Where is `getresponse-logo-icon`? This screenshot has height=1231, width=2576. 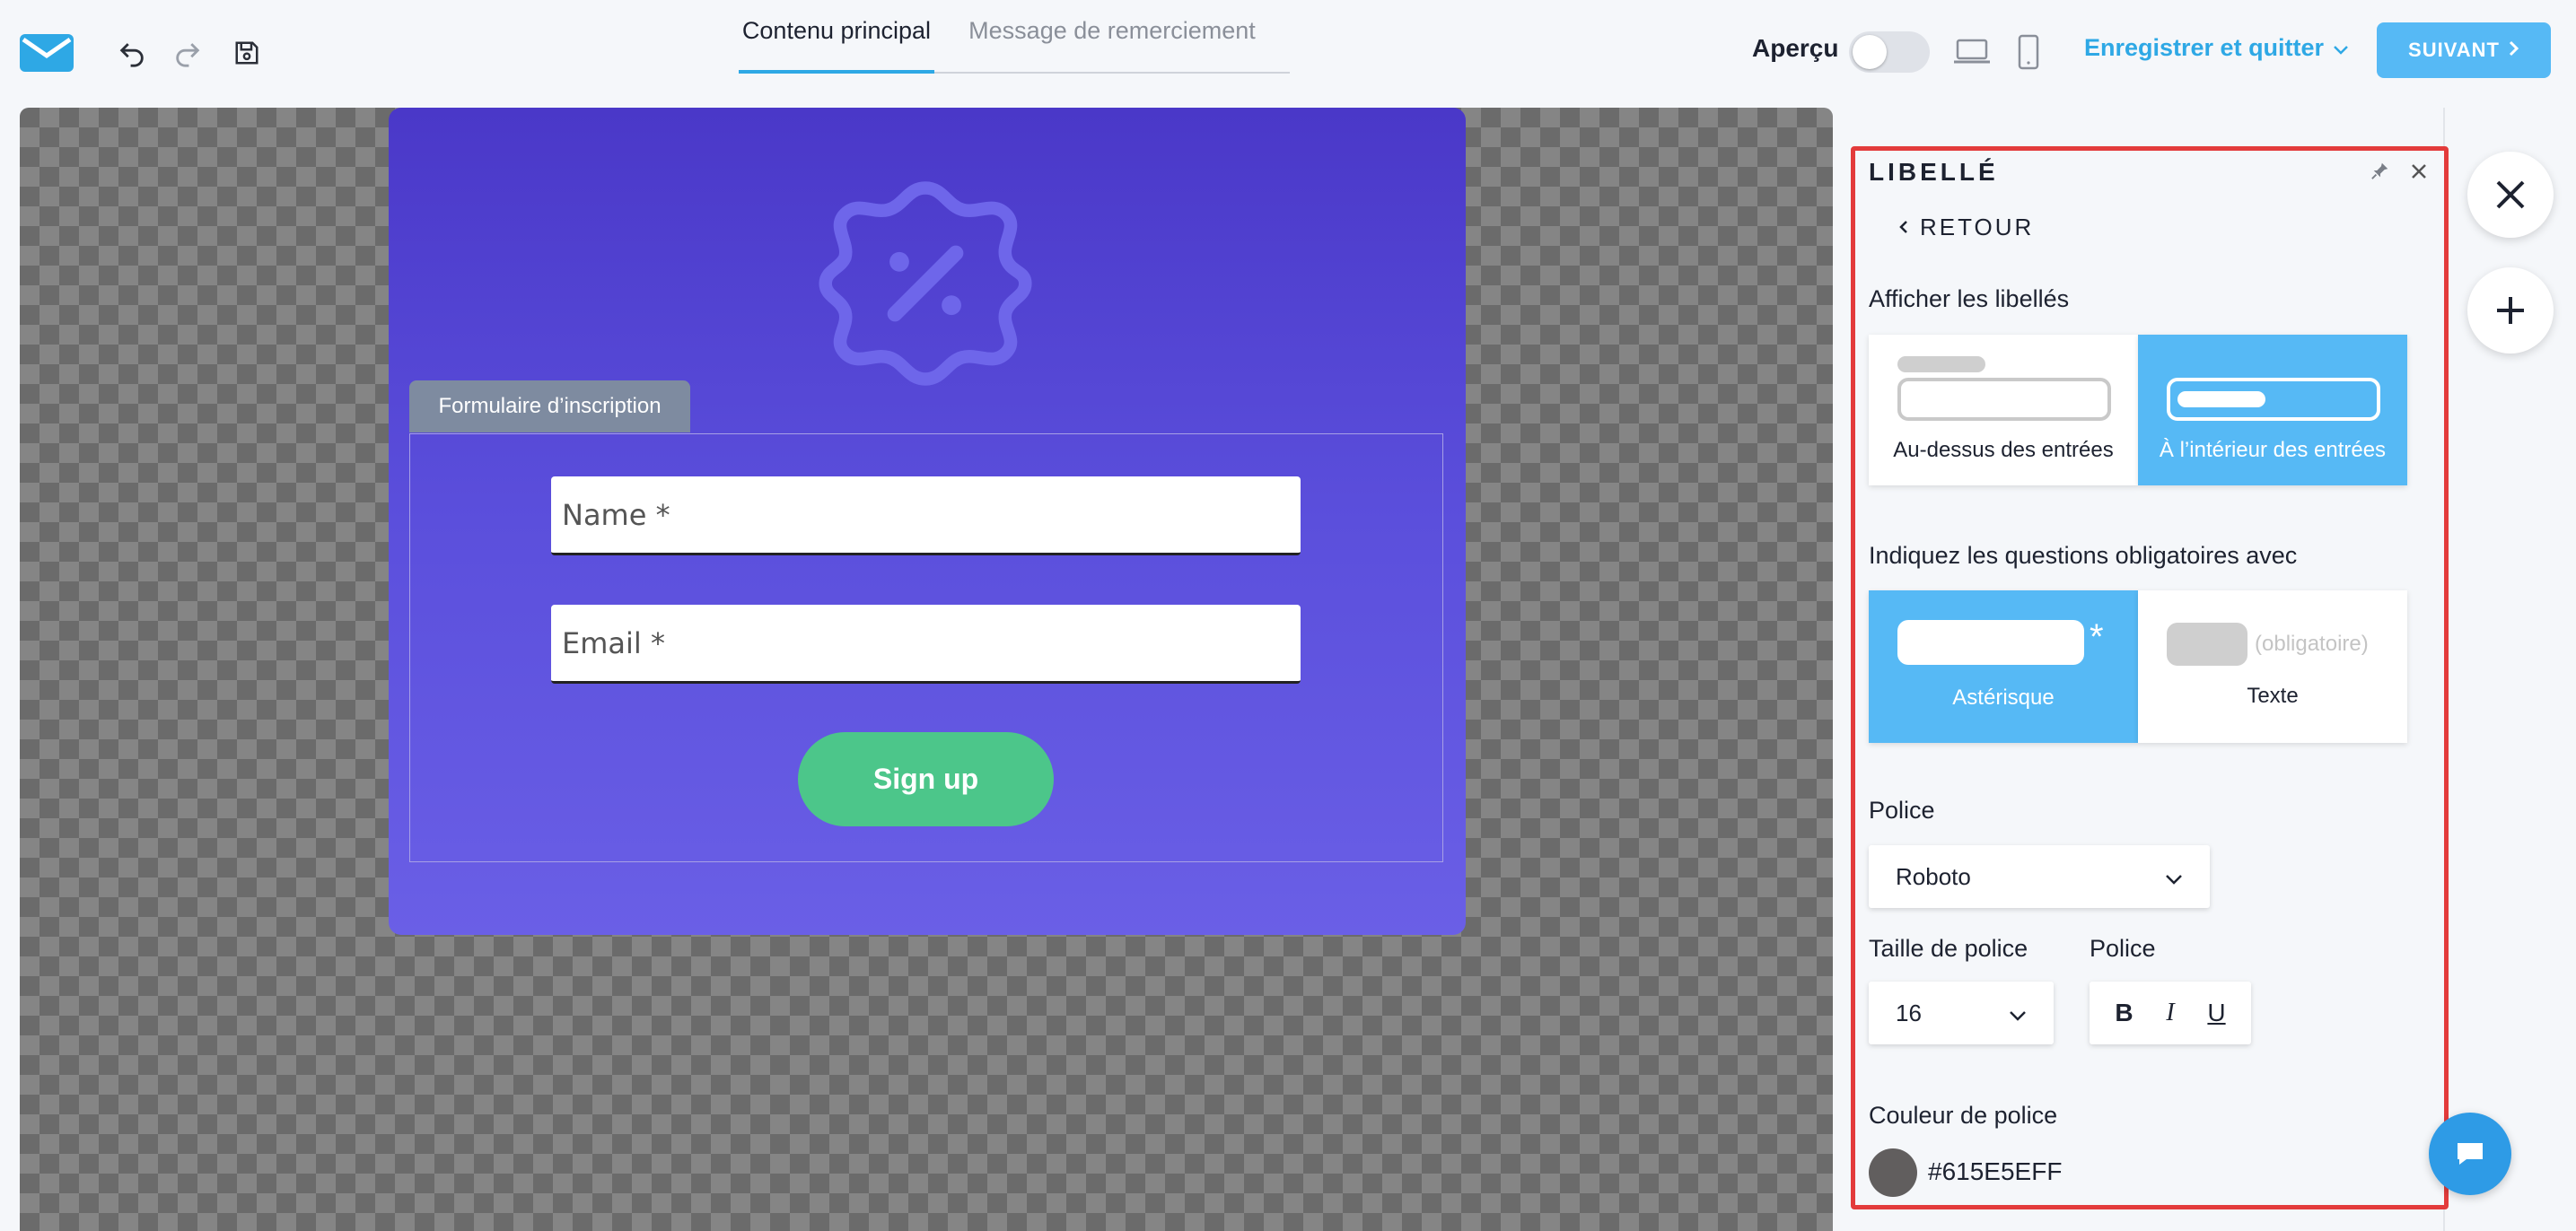
getresponse-logo-icon is located at coordinates (47, 53).